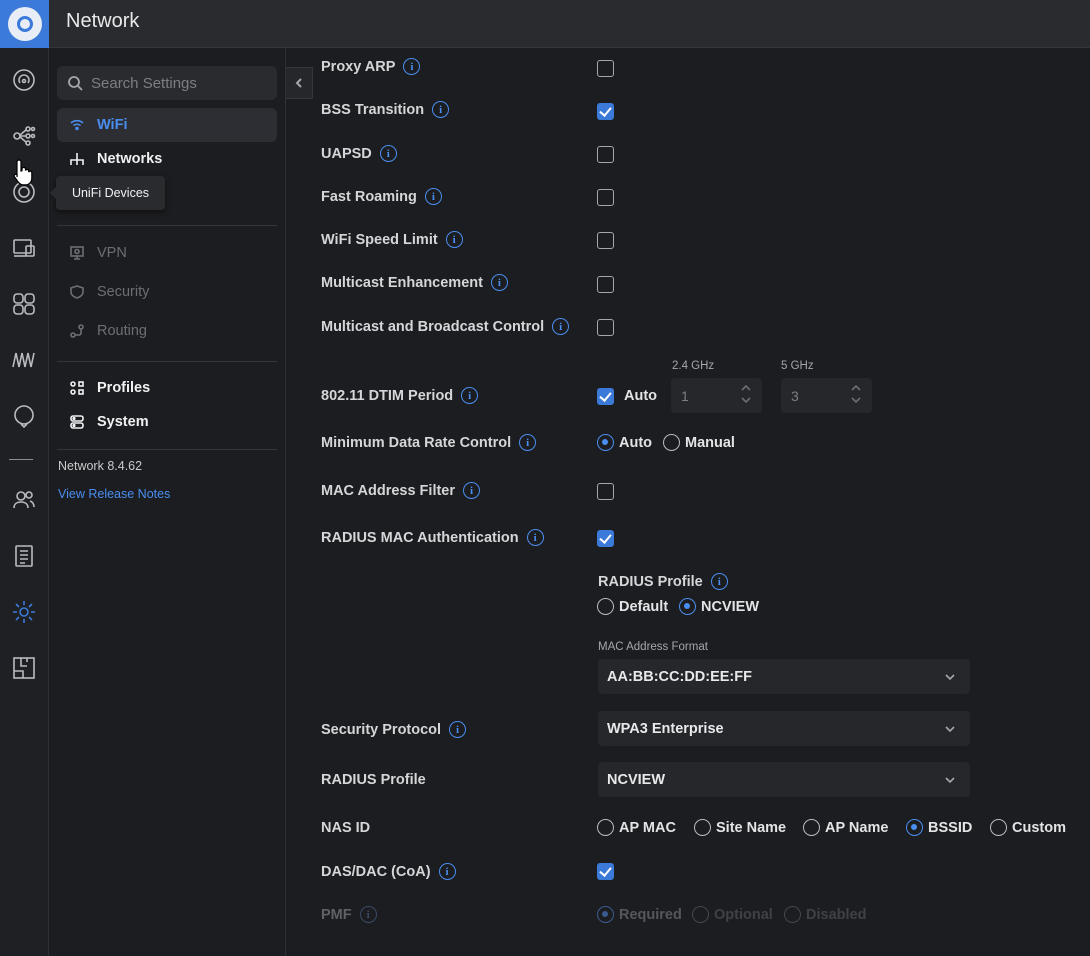  I want to click on proxy-arp-row: Proxy ARP i, so click(371, 66).